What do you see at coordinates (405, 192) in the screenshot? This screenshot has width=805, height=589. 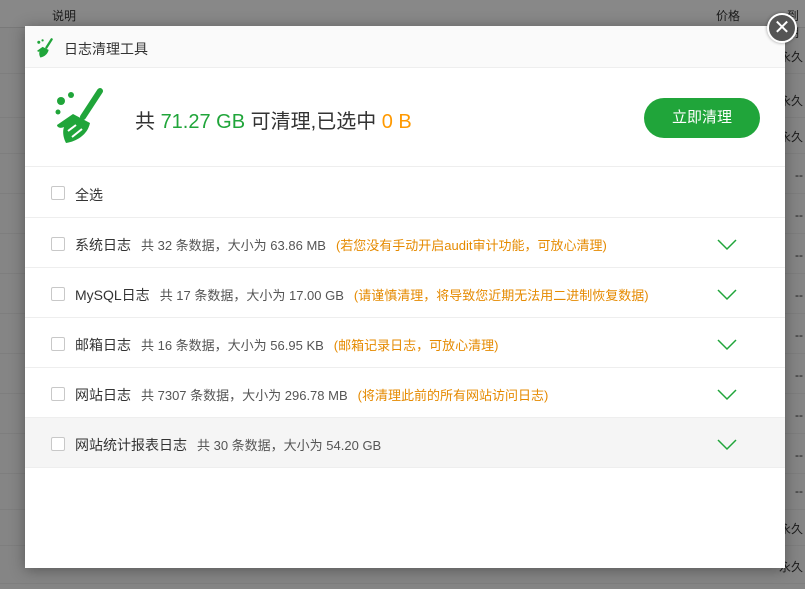 I see `select-all-row: 全选` at bounding box center [405, 192].